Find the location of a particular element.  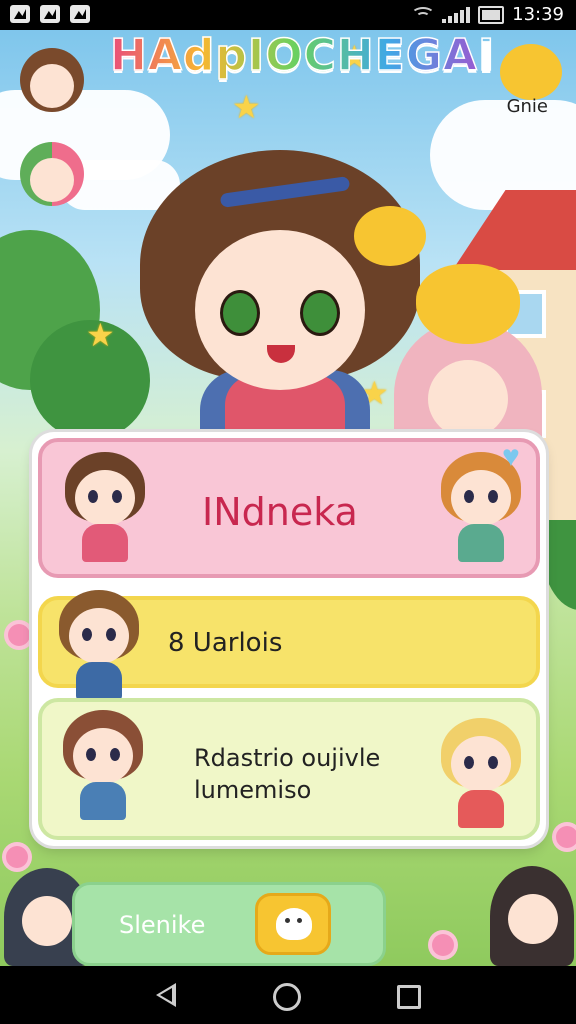

ghost-icon is located at coordinates (294, 924).